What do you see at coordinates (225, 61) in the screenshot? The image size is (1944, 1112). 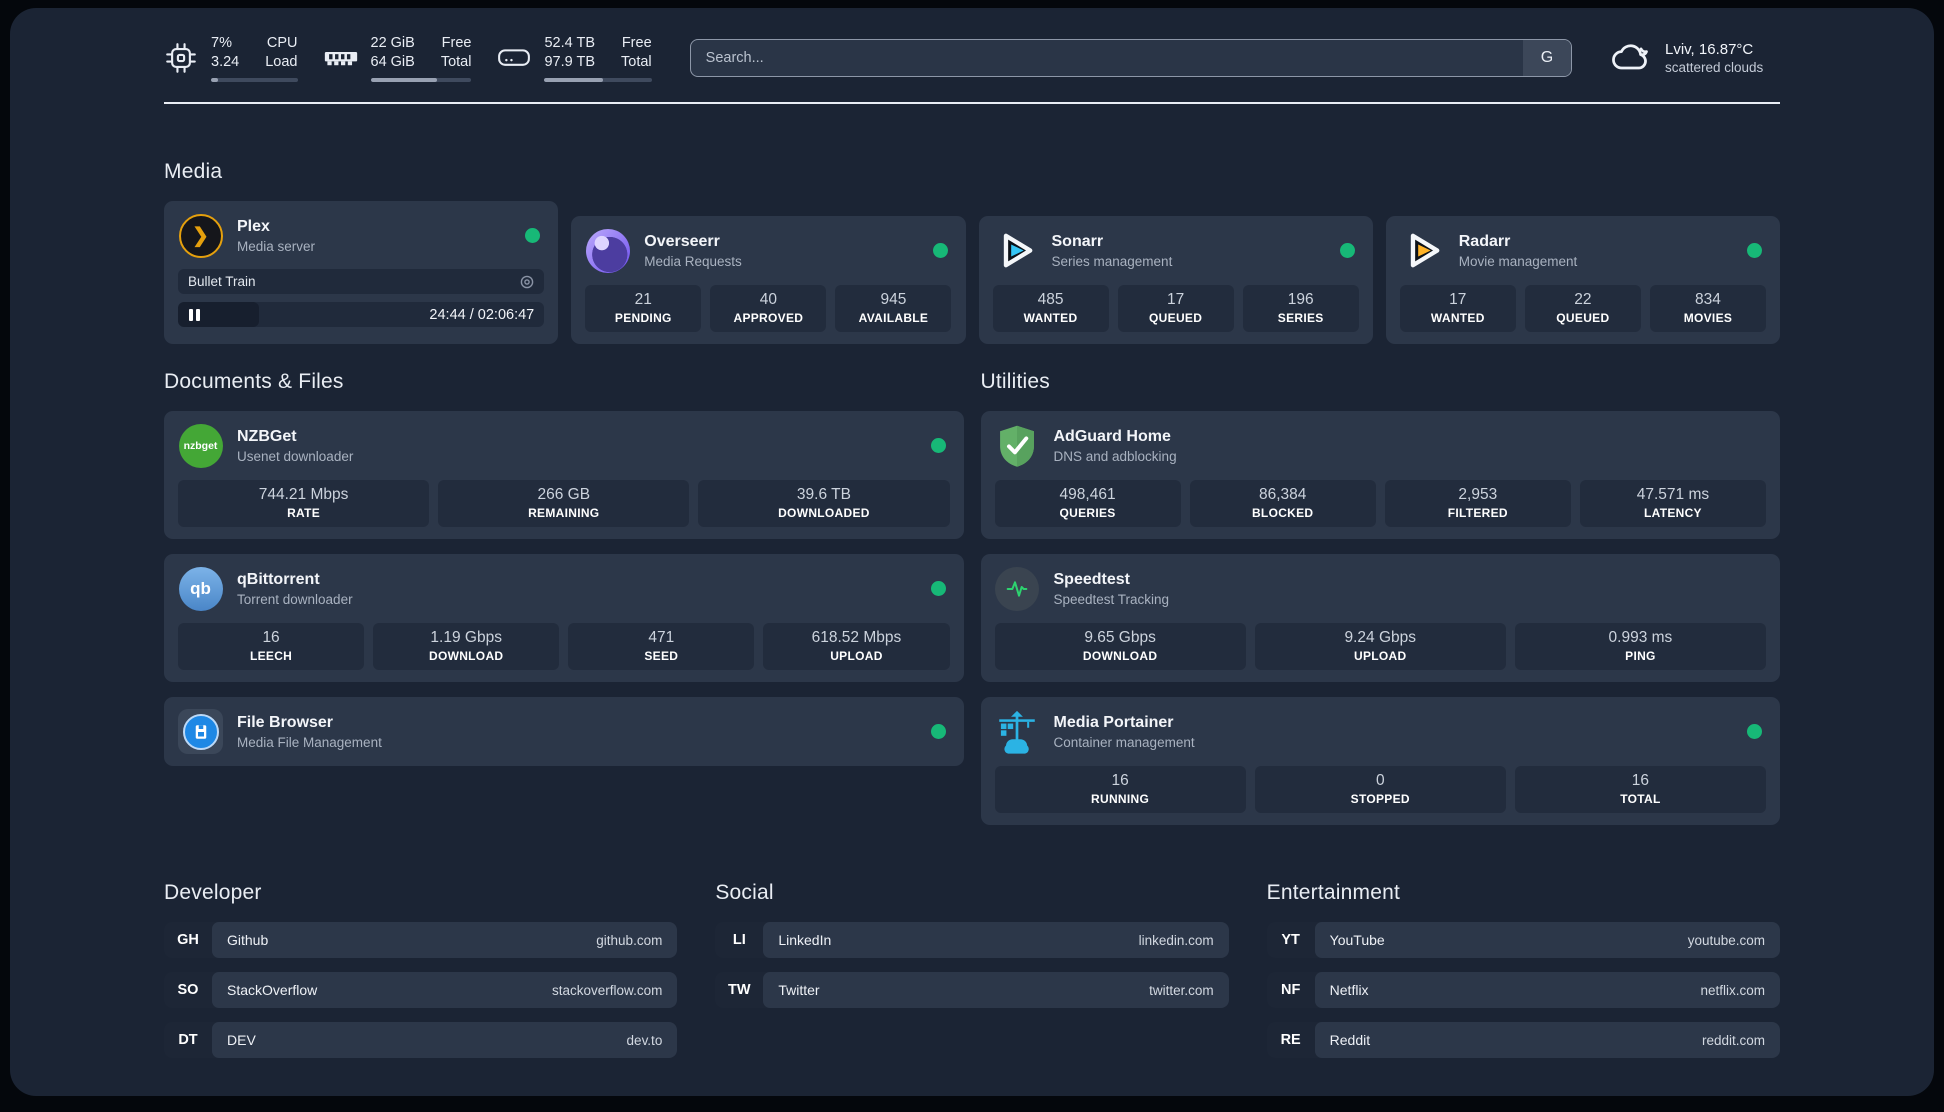 I see `cpu-load-value: 3.24` at bounding box center [225, 61].